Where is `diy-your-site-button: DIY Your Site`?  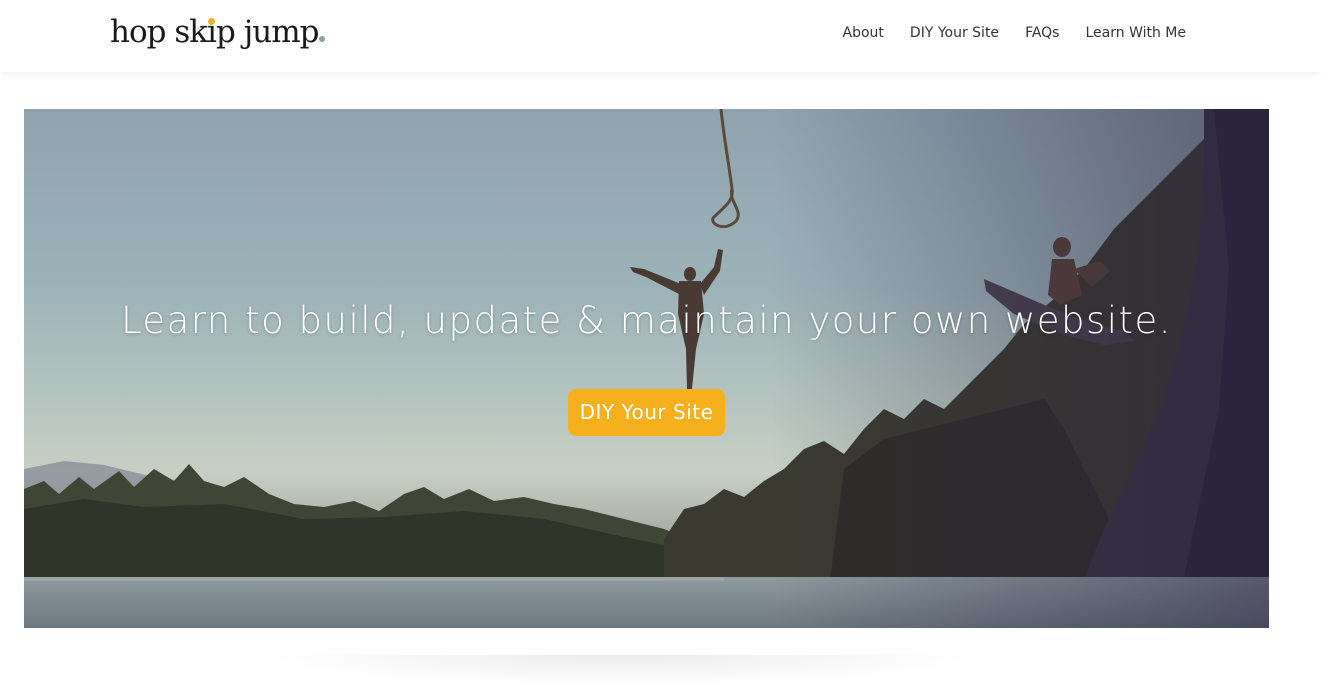
diy-your-site-button: DIY Your Site is located at coordinates (646, 412).